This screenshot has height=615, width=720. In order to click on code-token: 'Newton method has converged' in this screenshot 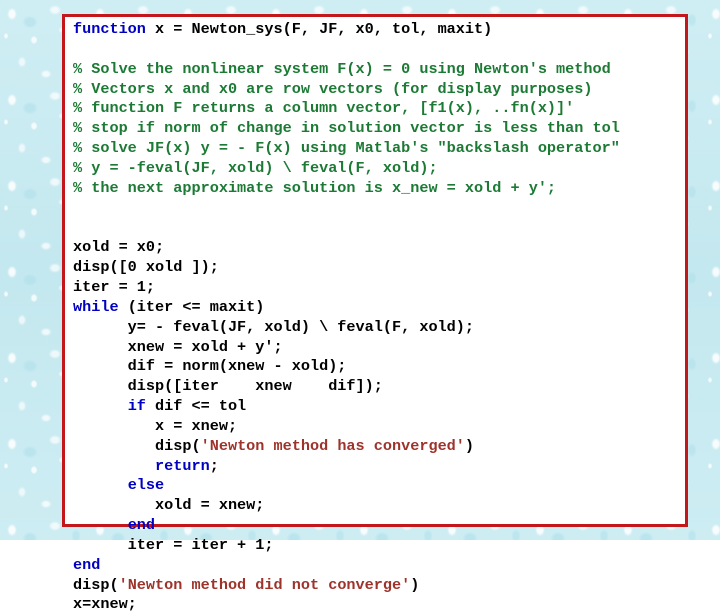, I will do `click(332, 445)`.